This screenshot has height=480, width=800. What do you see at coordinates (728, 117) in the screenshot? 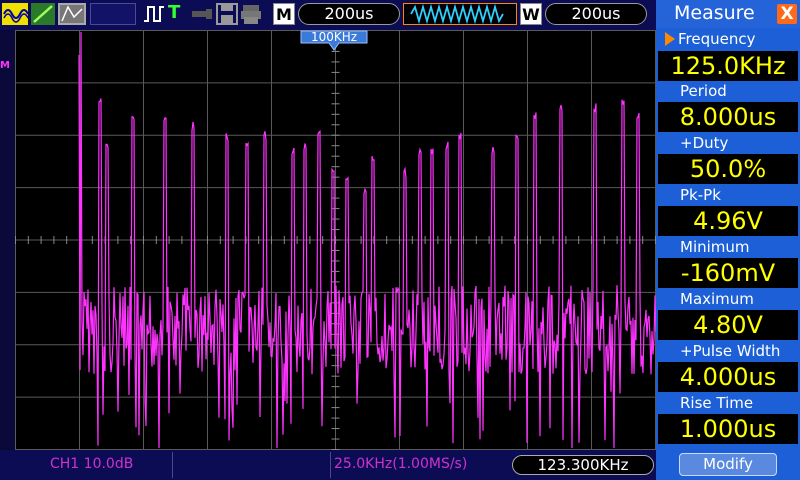
I see `measure-value-period: 8.000us` at bounding box center [728, 117].